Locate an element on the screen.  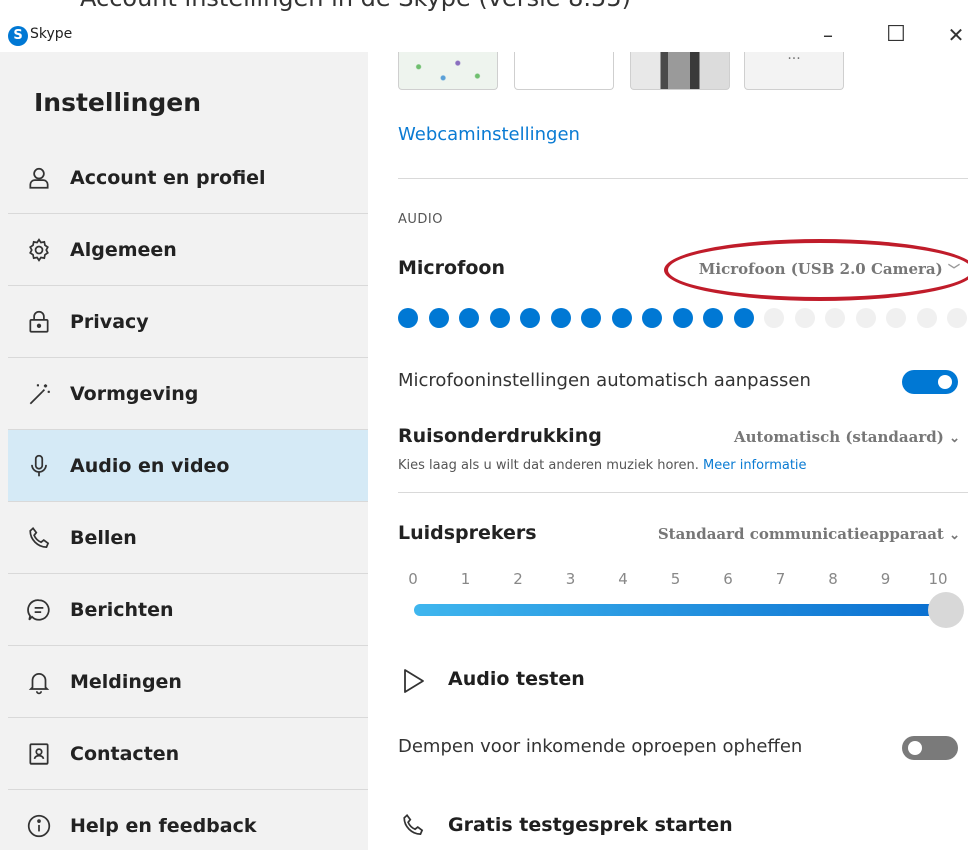
speaker-volume-slider is located at coordinates (679, 610).